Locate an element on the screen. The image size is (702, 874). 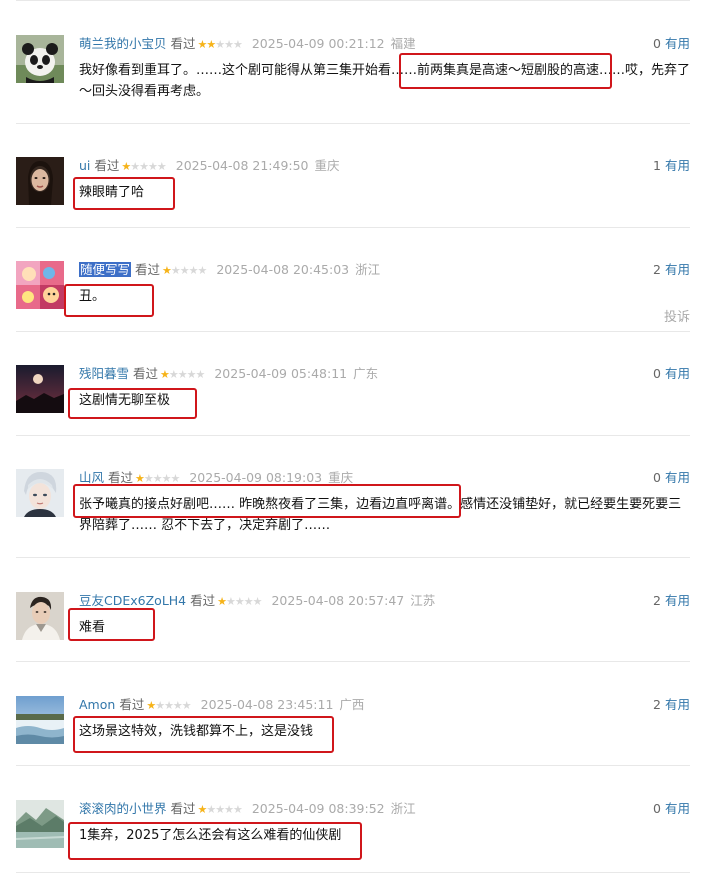
comment-time: 2025-04-08 20:57:47 is located at coordinates (338, 600).